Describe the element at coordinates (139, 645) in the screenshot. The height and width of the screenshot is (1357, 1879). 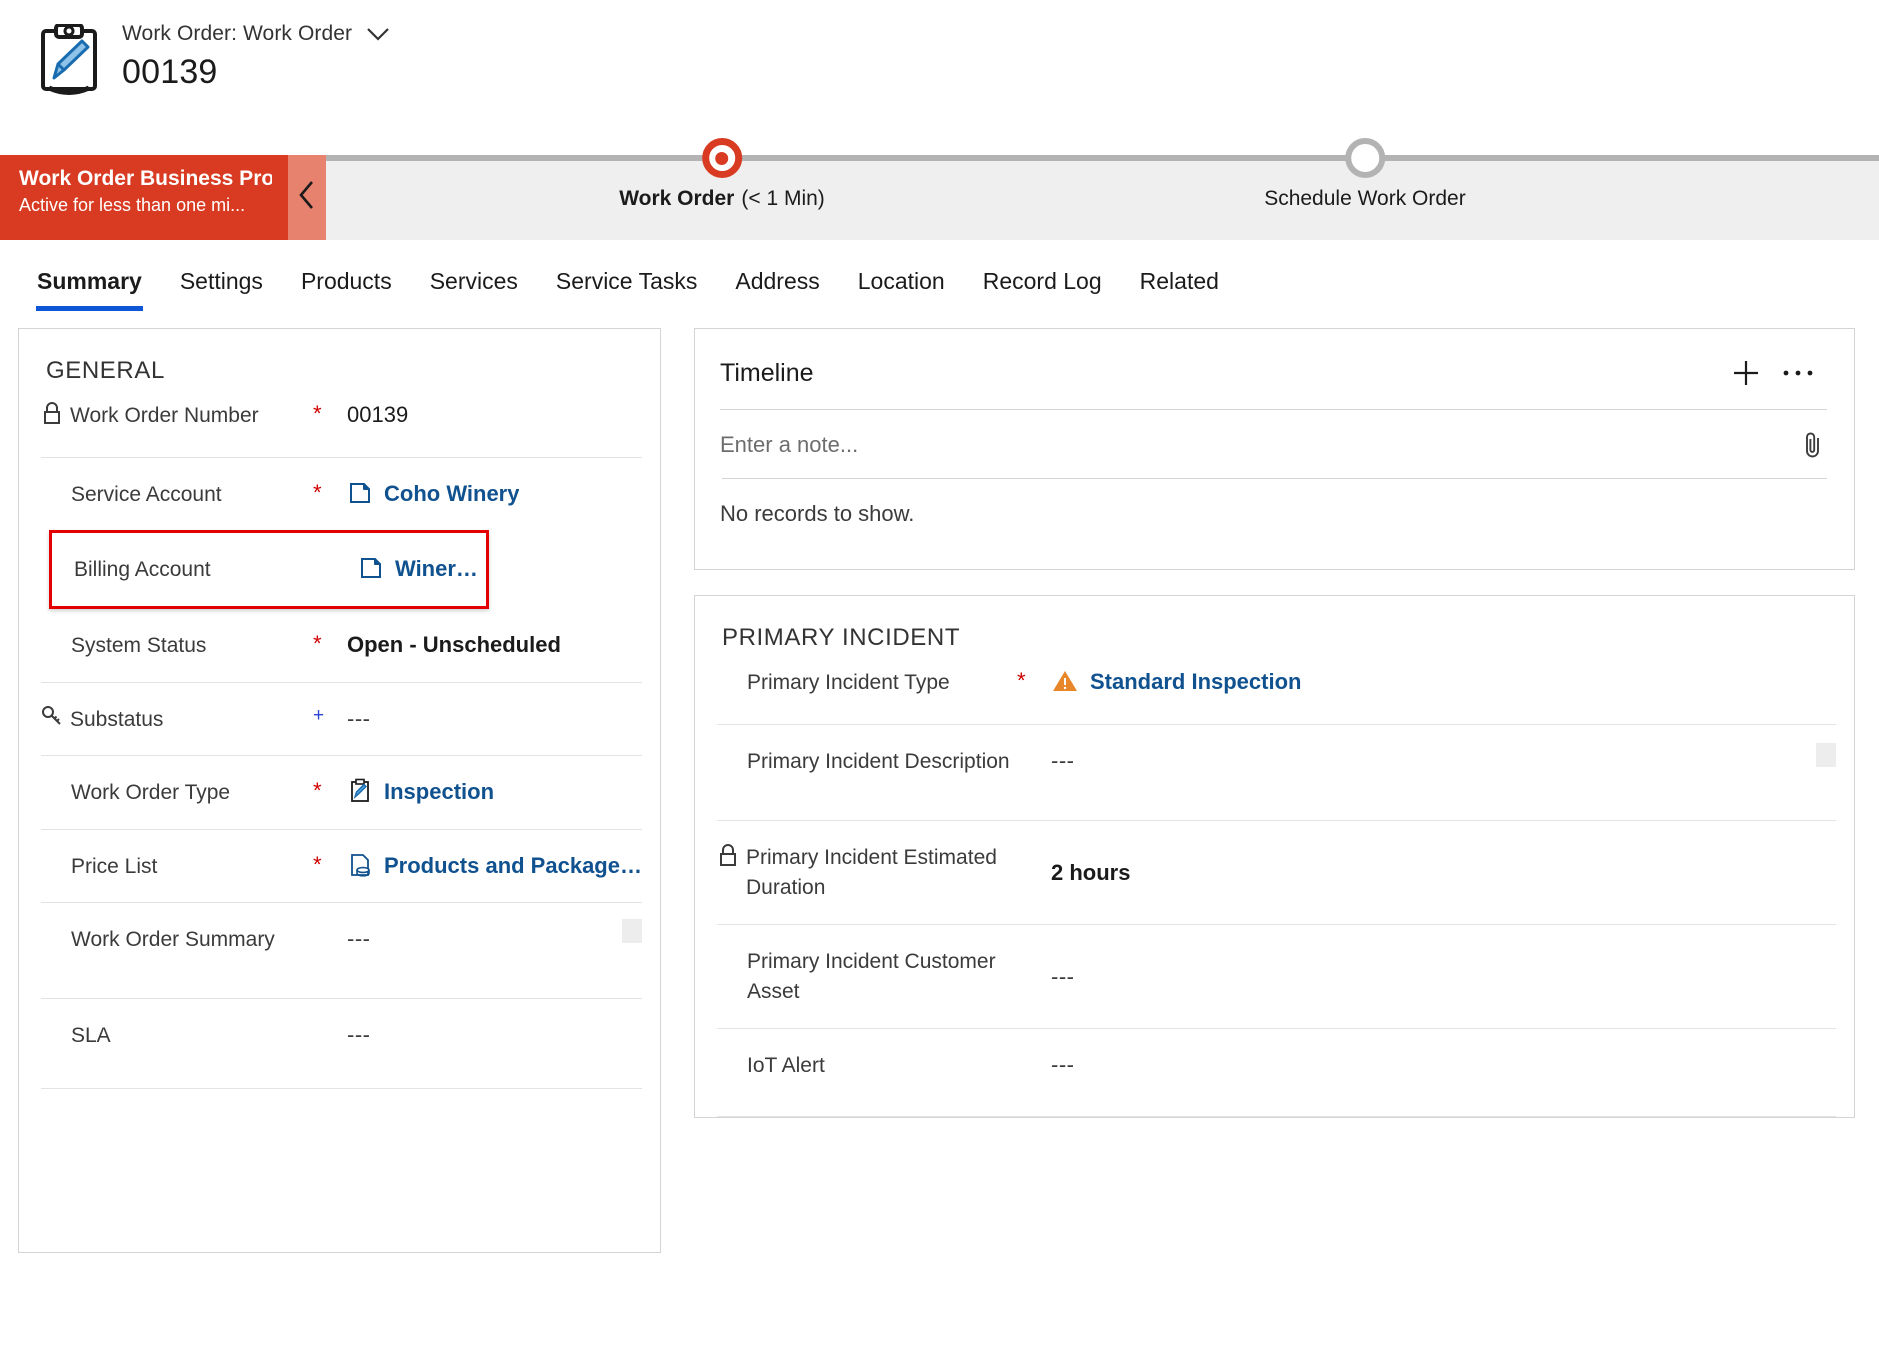
I see `field-label: System Status` at that location.